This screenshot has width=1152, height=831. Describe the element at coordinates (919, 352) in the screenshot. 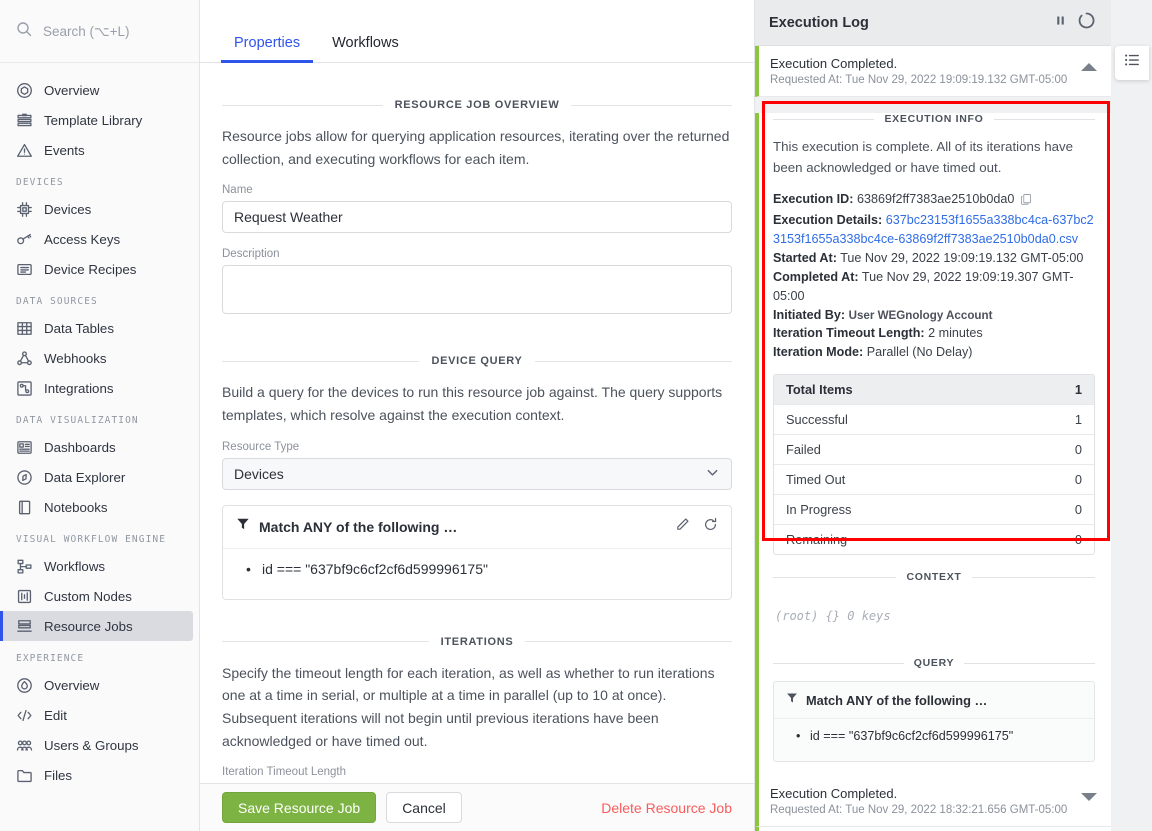

I see `iteration-mode-value: Parallel (No Delay)` at that location.